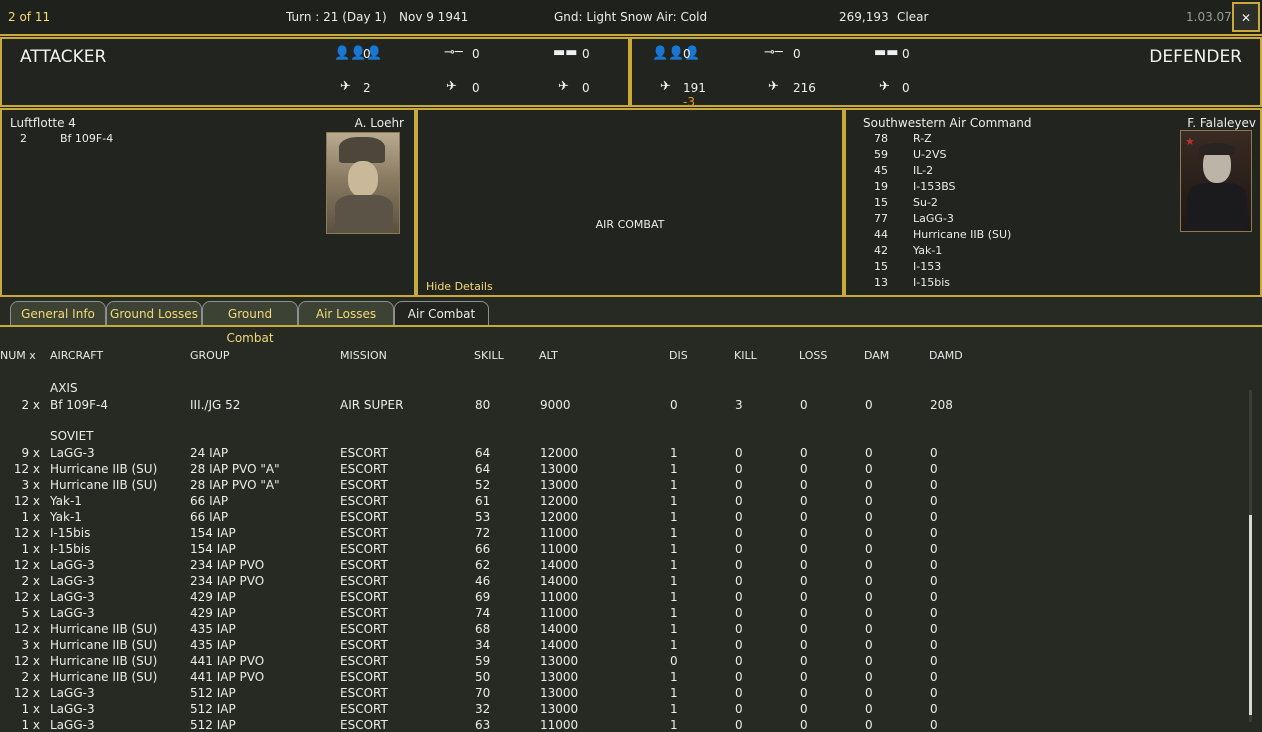 Image resolution: width=1262 pixels, height=732 pixels. I want to click on hide-details-link: Hide Details, so click(459, 286).